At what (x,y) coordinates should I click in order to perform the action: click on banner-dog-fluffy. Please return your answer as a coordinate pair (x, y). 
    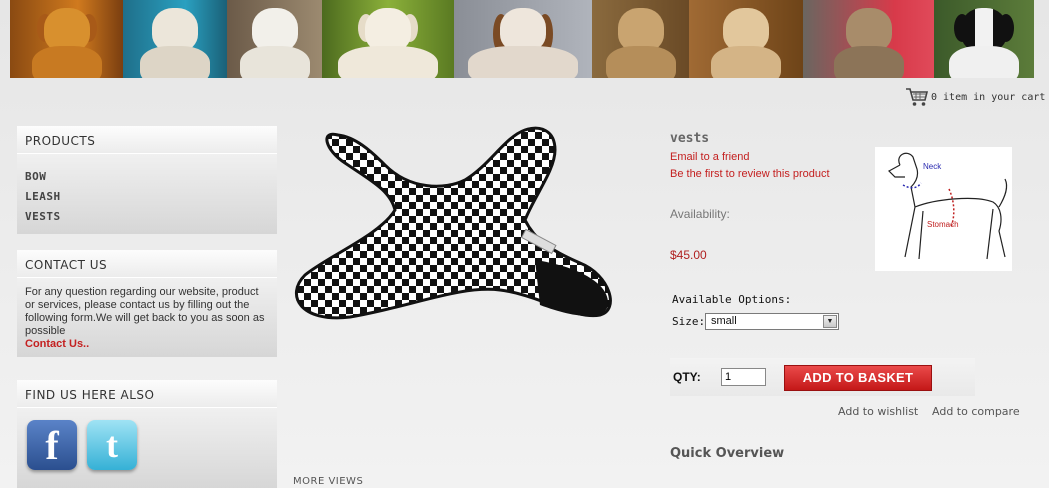
    Looking at the image, I should click on (388, 39).